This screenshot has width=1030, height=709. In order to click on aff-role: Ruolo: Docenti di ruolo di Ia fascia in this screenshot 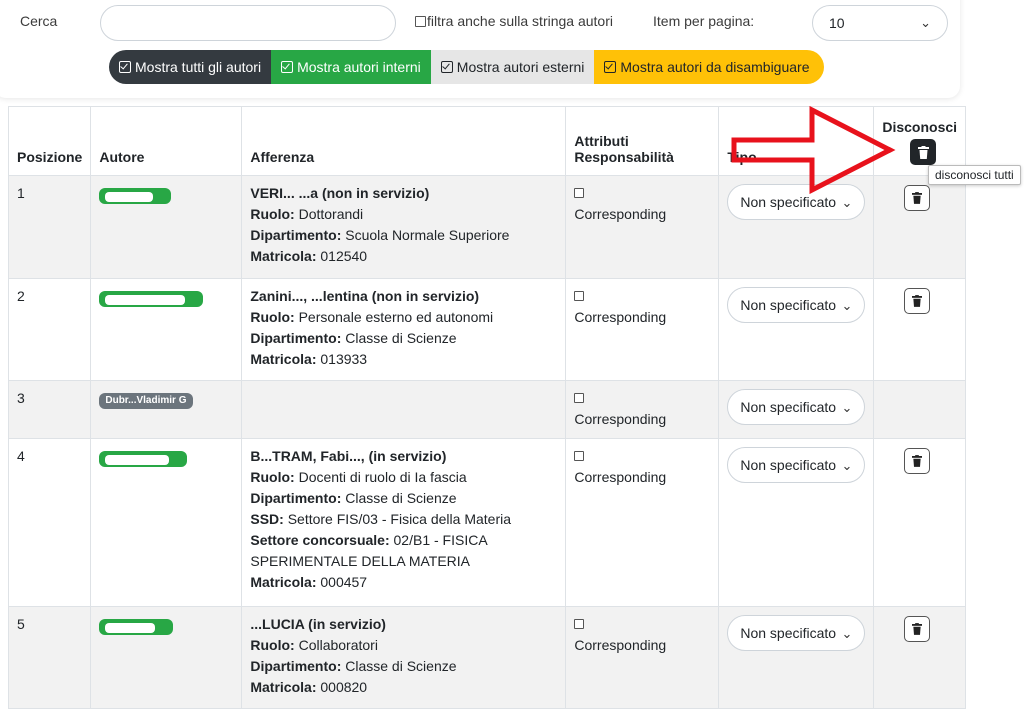, I will do `click(358, 477)`.